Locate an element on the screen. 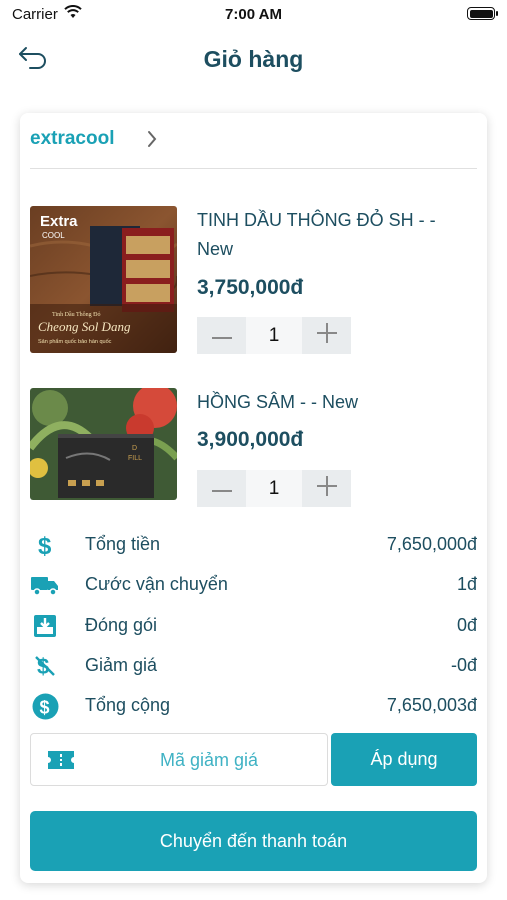 The image size is (507, 900). discount-icon: $ is located at coordinates (45, 666).